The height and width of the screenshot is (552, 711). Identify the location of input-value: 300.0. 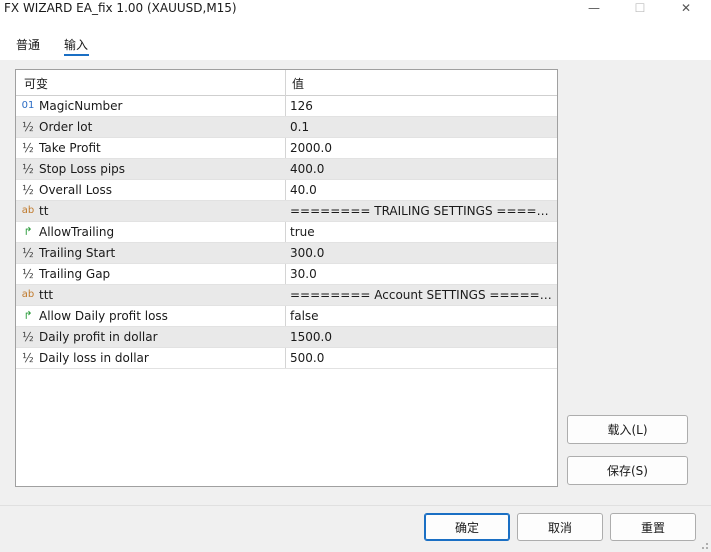
(421, 253).